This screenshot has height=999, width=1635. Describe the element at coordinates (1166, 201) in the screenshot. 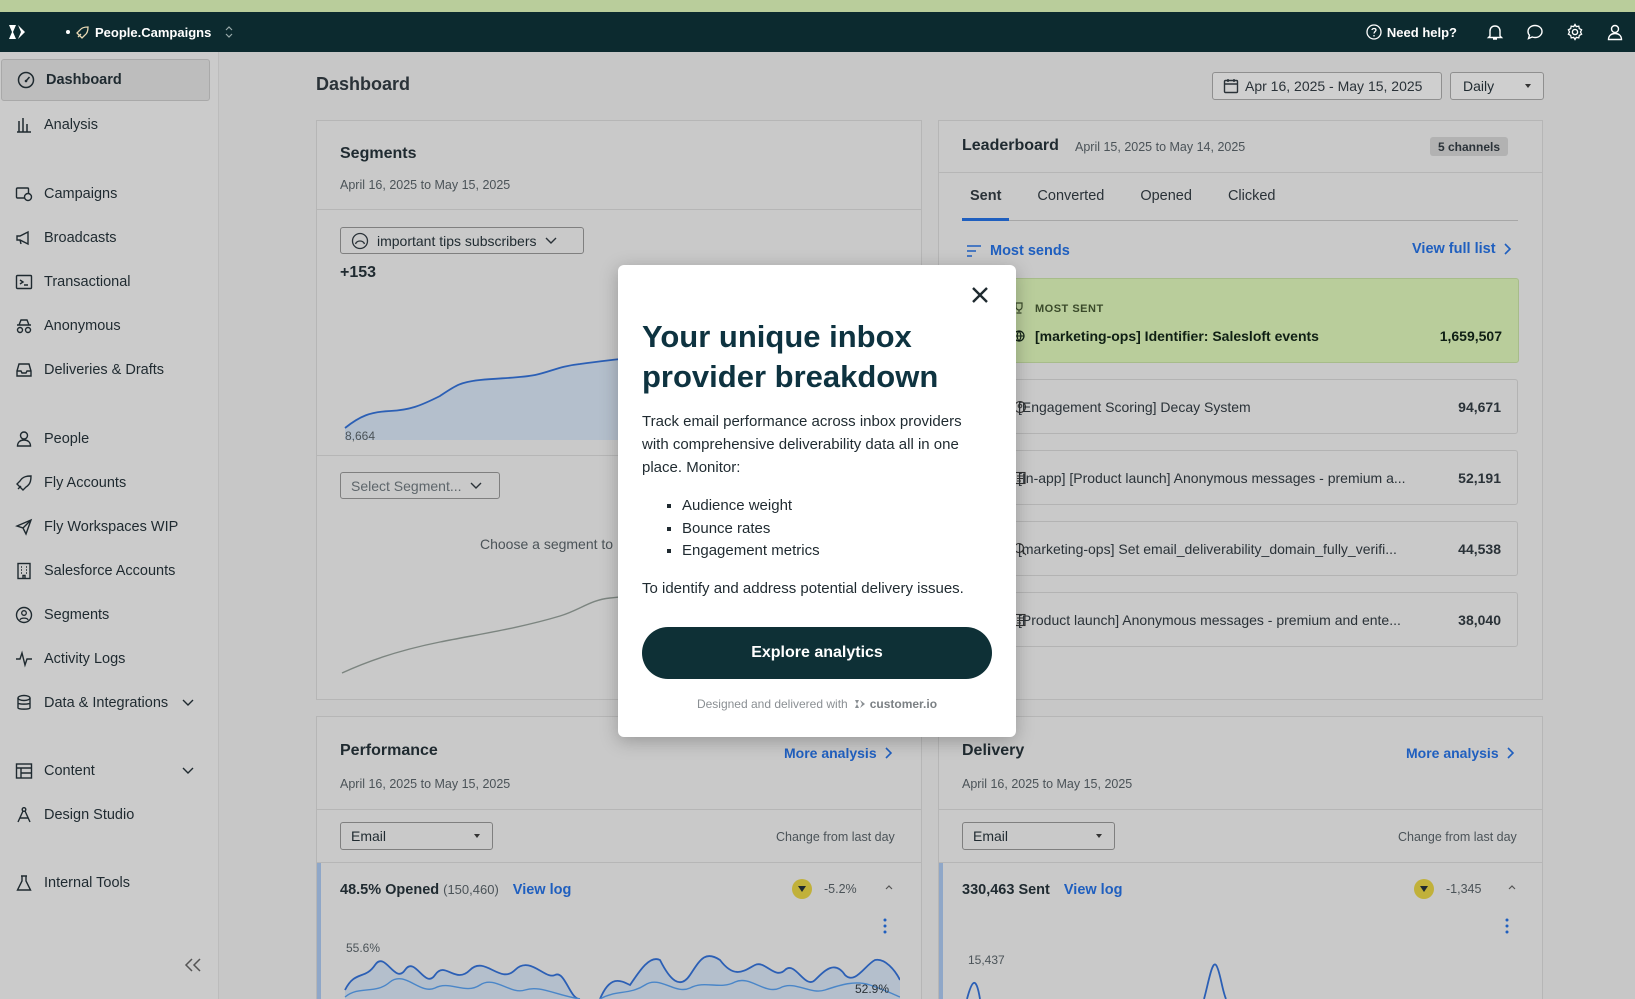

I see `tab-opened: Opened` at that location.